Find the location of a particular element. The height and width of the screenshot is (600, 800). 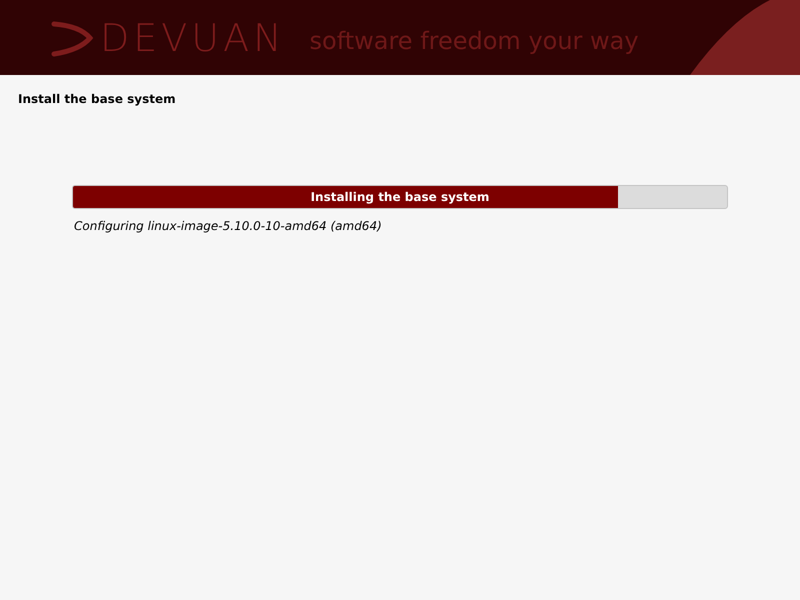

status-text: Configuring linux-image-5.10.0-10-amd64 (amd64) is located at coordinates (228, 226).